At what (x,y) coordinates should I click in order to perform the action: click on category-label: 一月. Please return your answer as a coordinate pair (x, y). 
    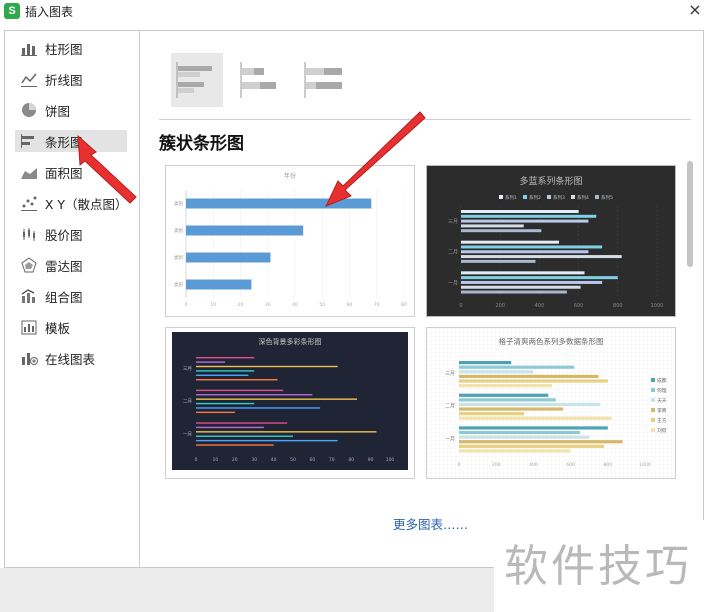
    Looking at the image, I should click on (187, 434).